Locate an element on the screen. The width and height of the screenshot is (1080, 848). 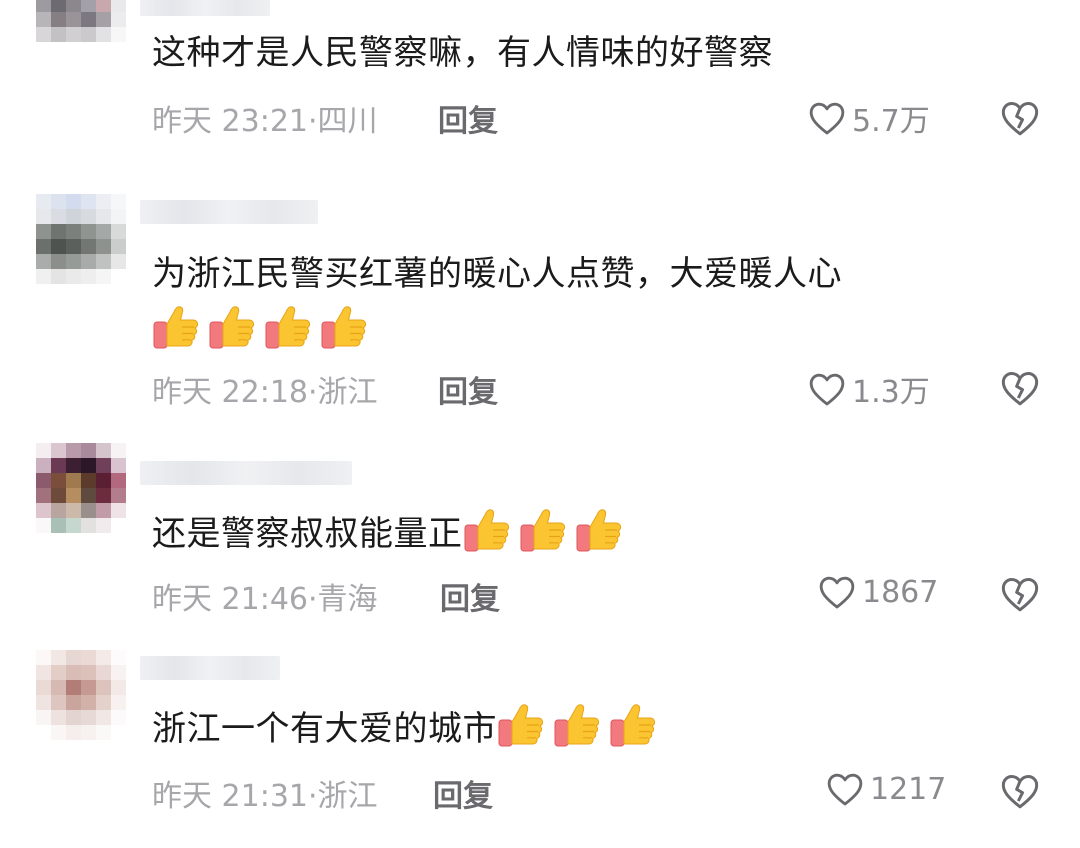
comment-text: 浙江一个有大爱的城市 is located at coordinates (597, 728).